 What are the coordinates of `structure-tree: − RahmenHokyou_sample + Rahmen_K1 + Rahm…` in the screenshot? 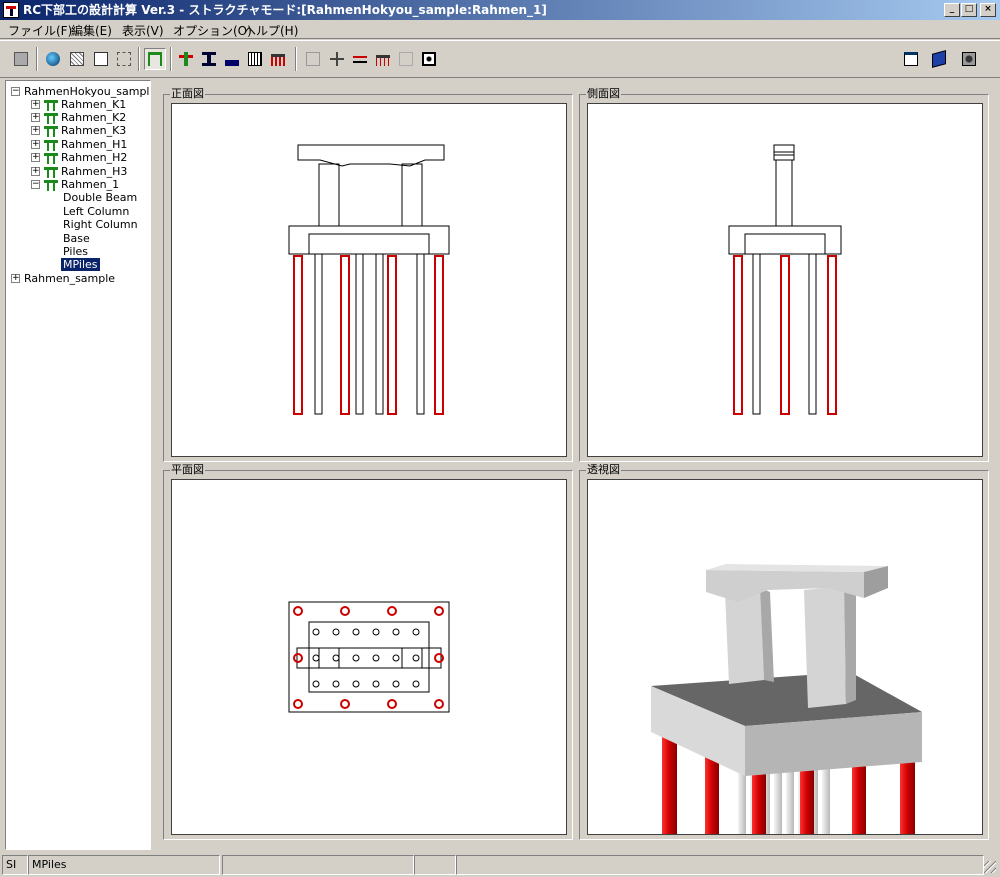 It's located at (78, 465).